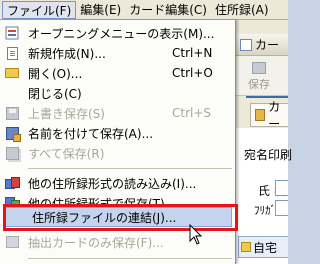 The width and height of the screenshot is (320, 264). Describe the element at coordinates (259, 77) in the screenshot. I see `toolbar-save-button: 保存` at that location.